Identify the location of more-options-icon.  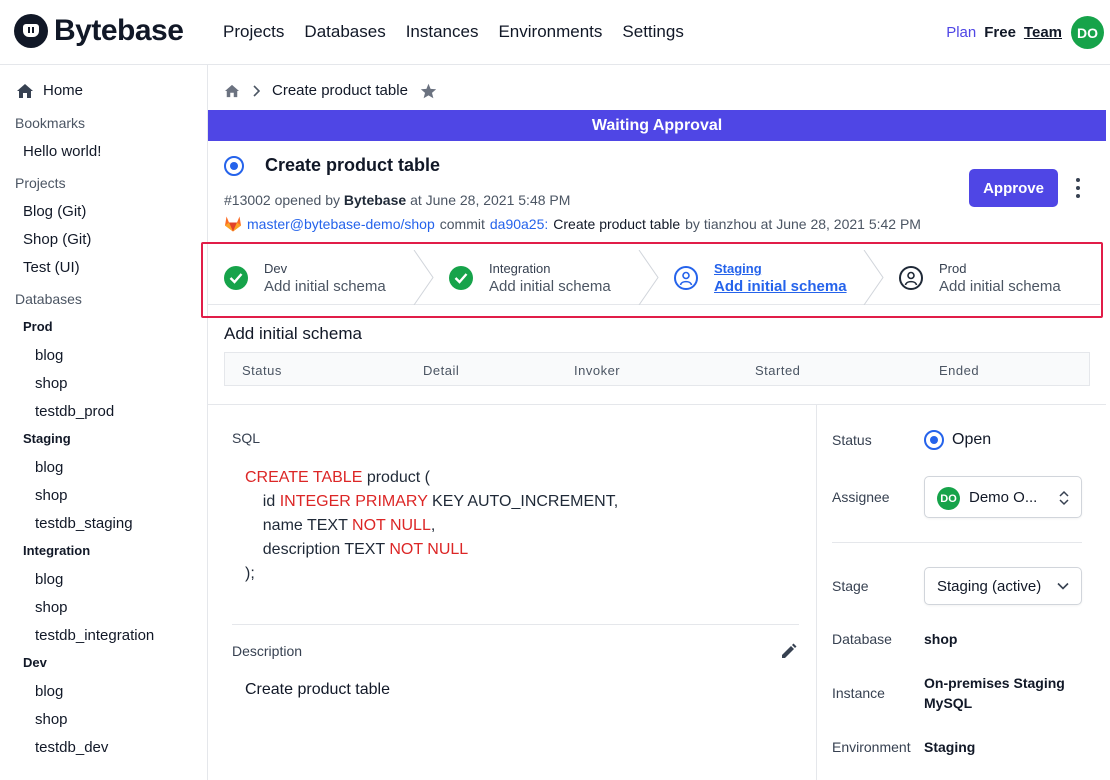
(1078, 188).